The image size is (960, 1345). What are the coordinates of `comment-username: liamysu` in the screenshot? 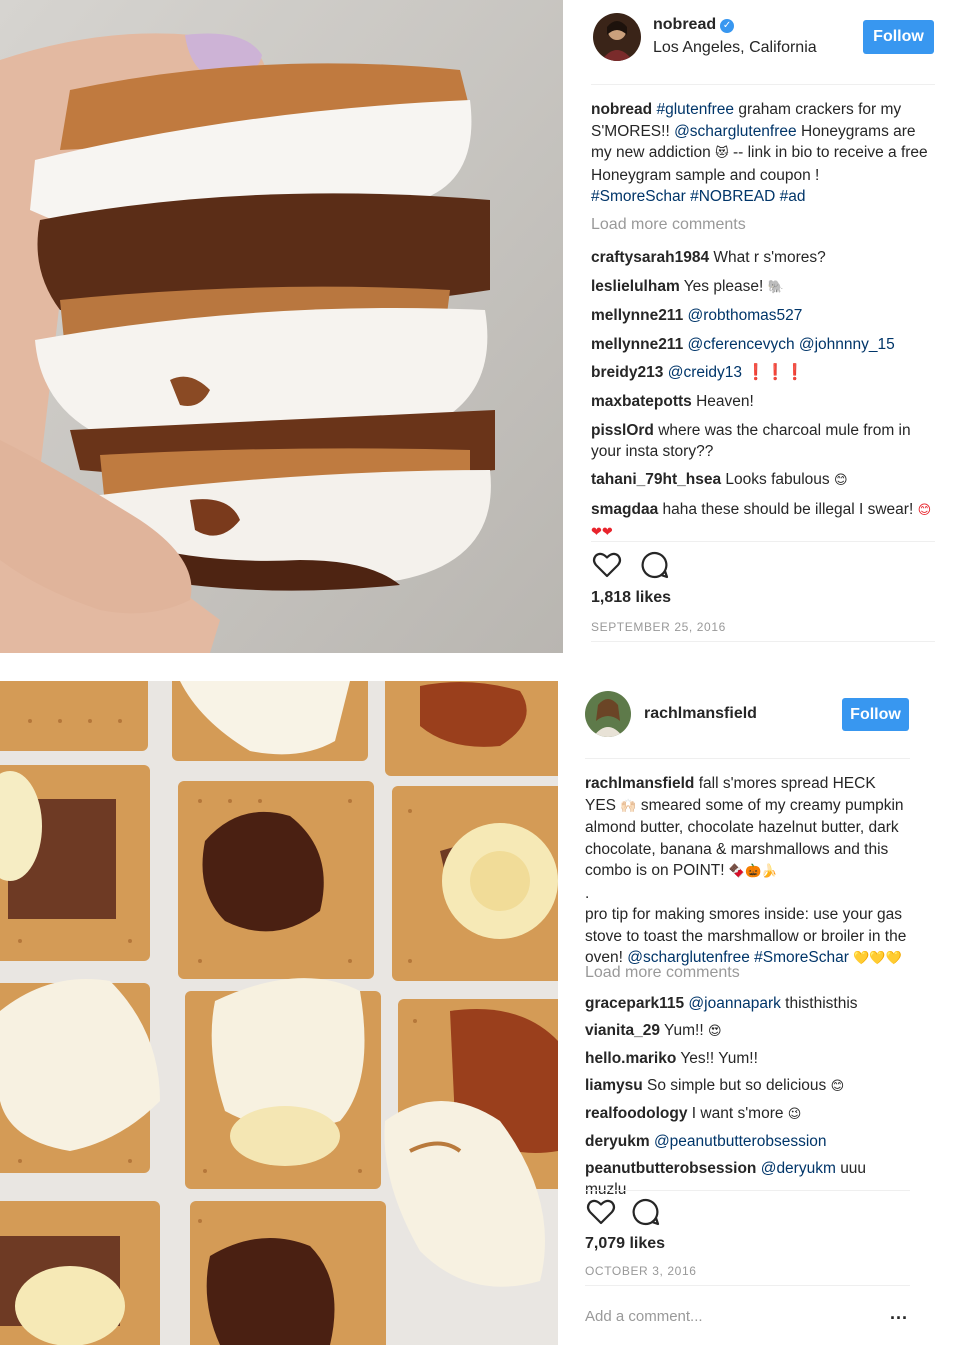 It's located at (614, 1085).